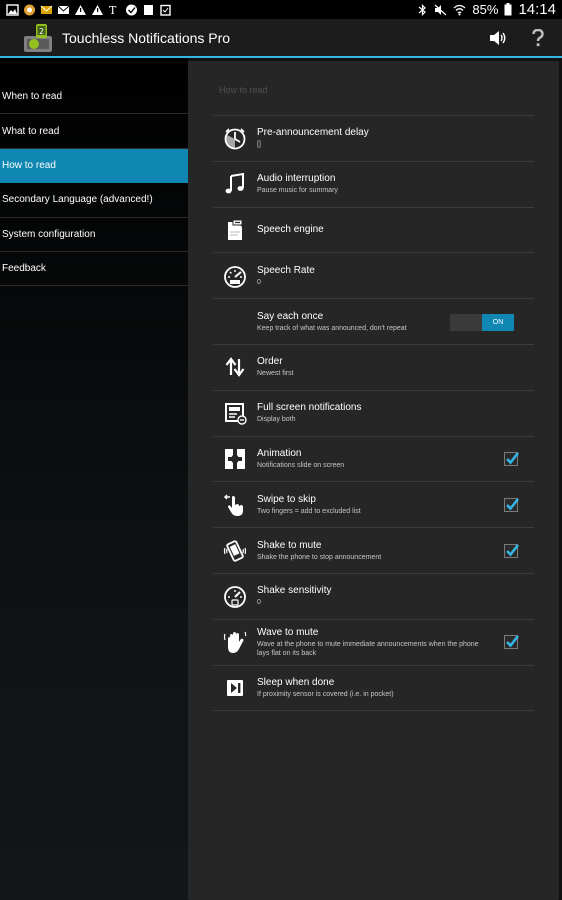 This screenshot has height=900, width=562. I want to click on animation-icon, so click(235, 458).